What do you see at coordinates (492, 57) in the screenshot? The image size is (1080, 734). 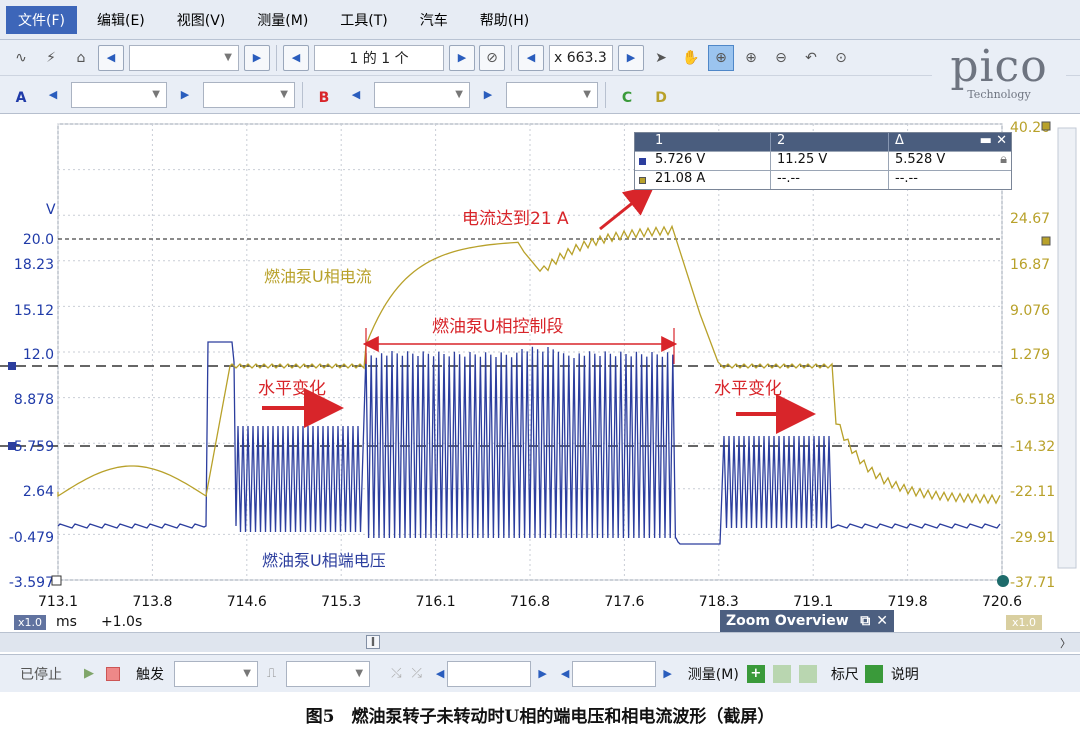 I see `compass-icon: ⊘` at bounding box center [492, 57].